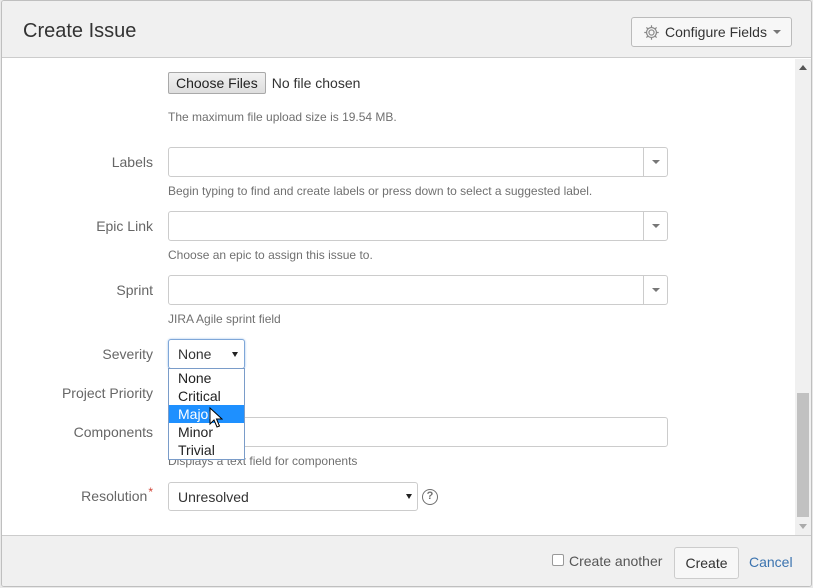 The height and width of the screenshot is (588, 813). Describe the element at coordinates (224, 319) in the screenshot. I see `sprint-description: JIRA Agile sprint field` at that location.